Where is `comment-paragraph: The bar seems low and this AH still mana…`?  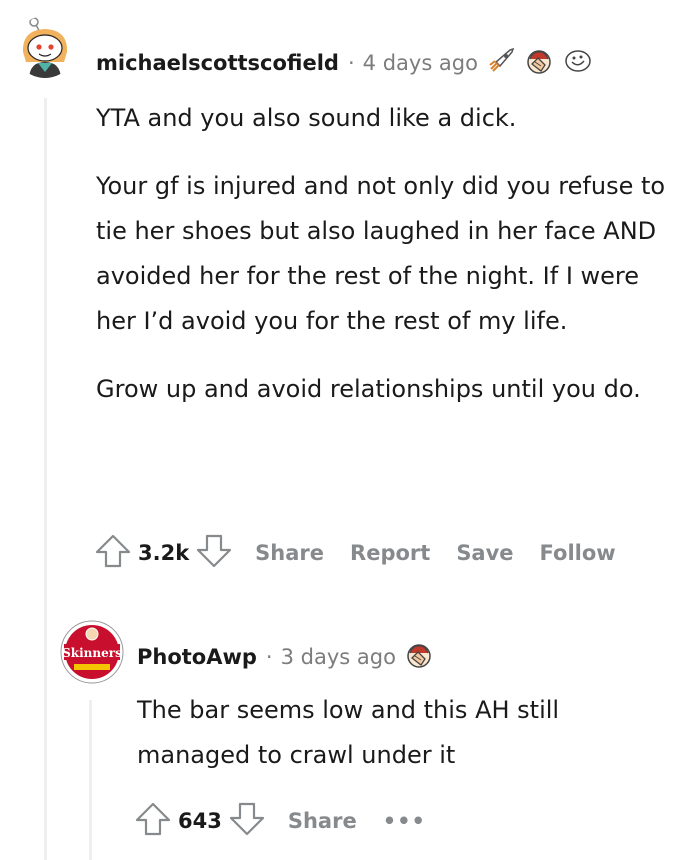 comment-paragraph: The bar seems low and this AH still mana… is located at coordinates (348, 732).